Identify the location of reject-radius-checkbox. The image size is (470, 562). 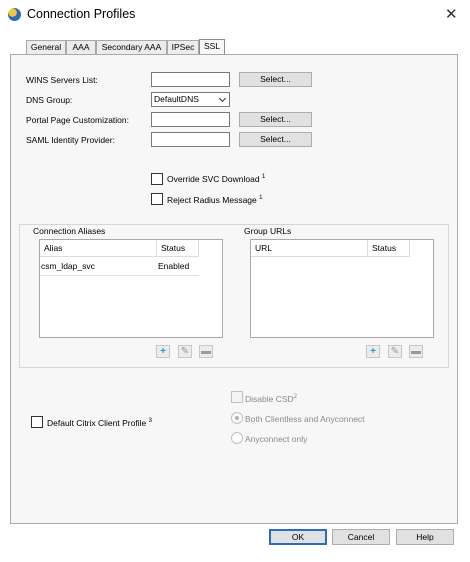
(157, 199).